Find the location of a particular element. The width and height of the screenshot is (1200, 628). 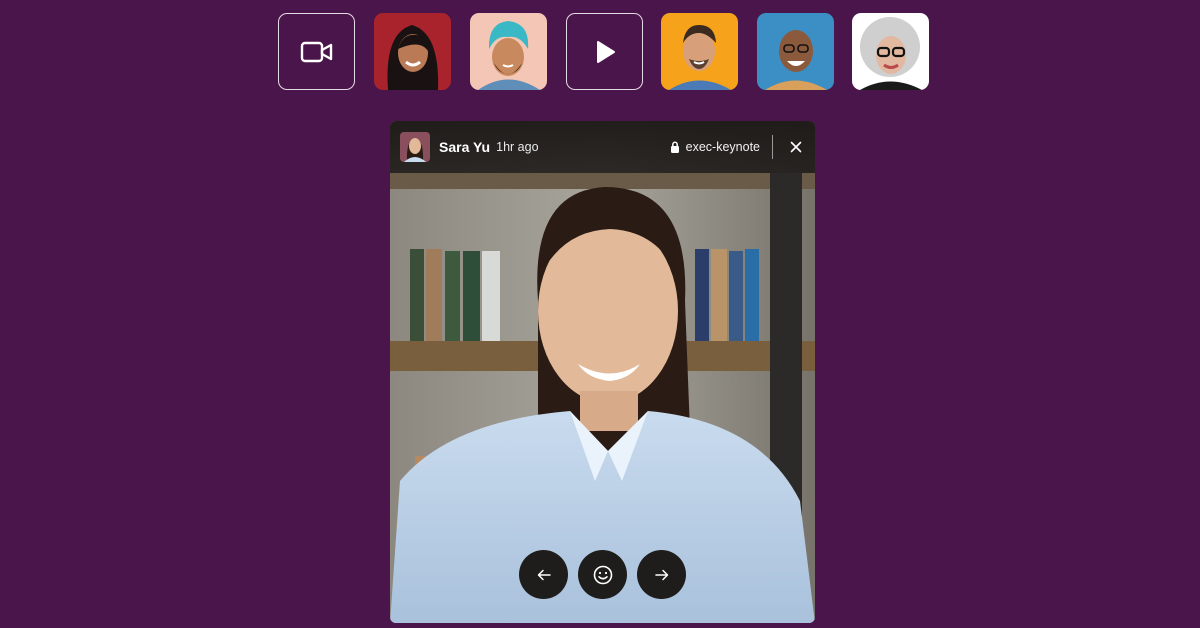

previous-button is located at coordinates (543, 574).